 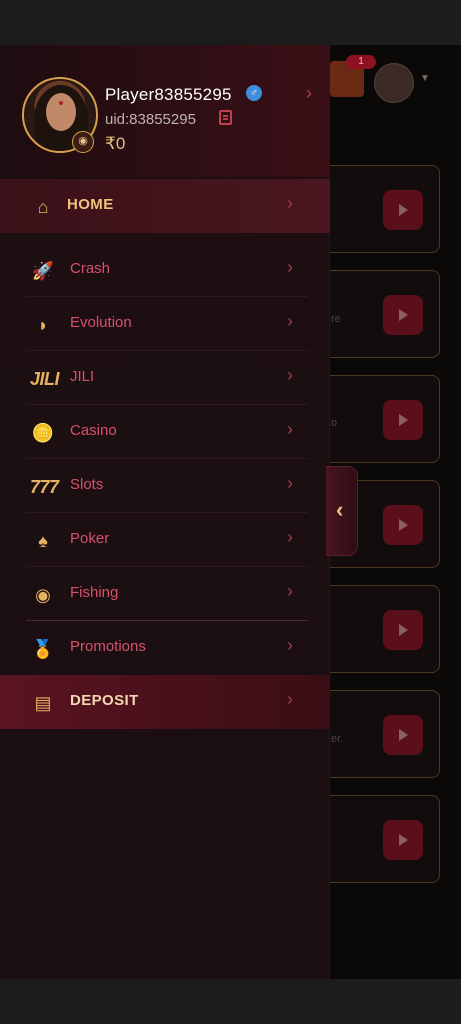 What do you see at coordinates (90, 538) in the screenshot?
I see `menu-item-label: Poker` at bounding box center [90, 538].